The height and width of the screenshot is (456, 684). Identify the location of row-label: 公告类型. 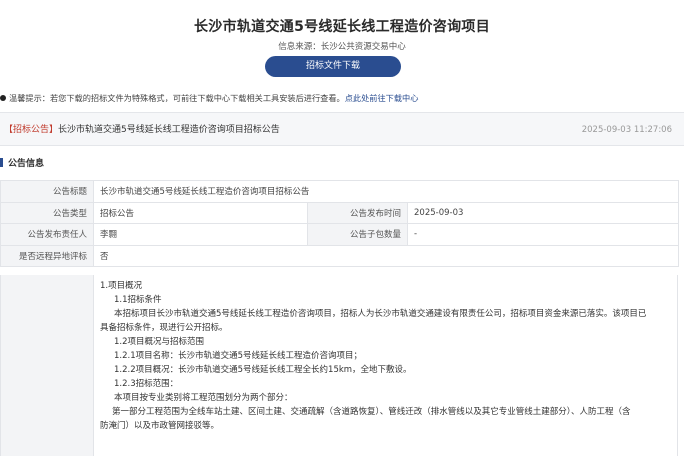
(47, 212).